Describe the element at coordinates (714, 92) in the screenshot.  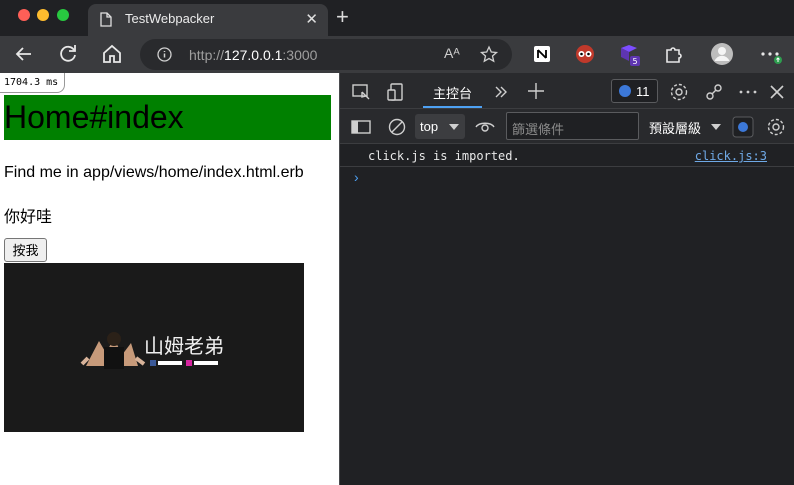
I see `connections-icon` at that location.